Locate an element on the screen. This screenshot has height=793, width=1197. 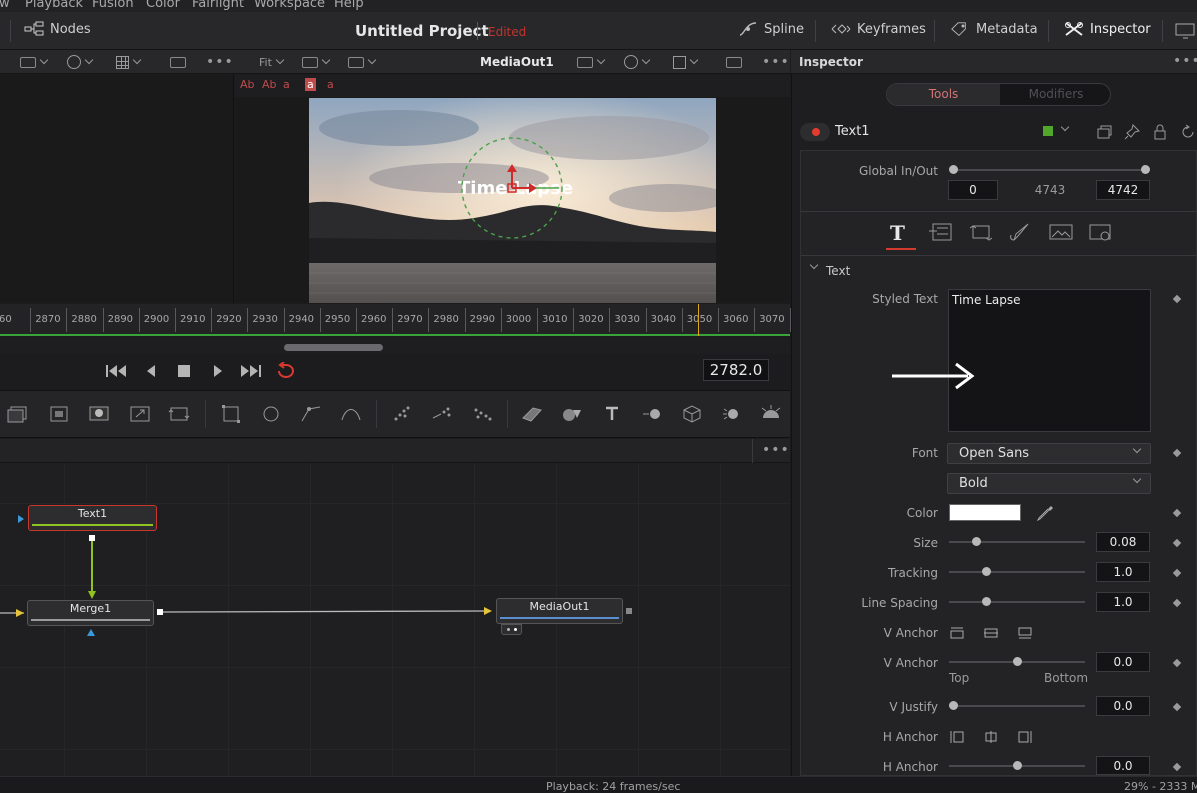
mediaout1-node: MediaOut1 is located at coordinates (559, 611).